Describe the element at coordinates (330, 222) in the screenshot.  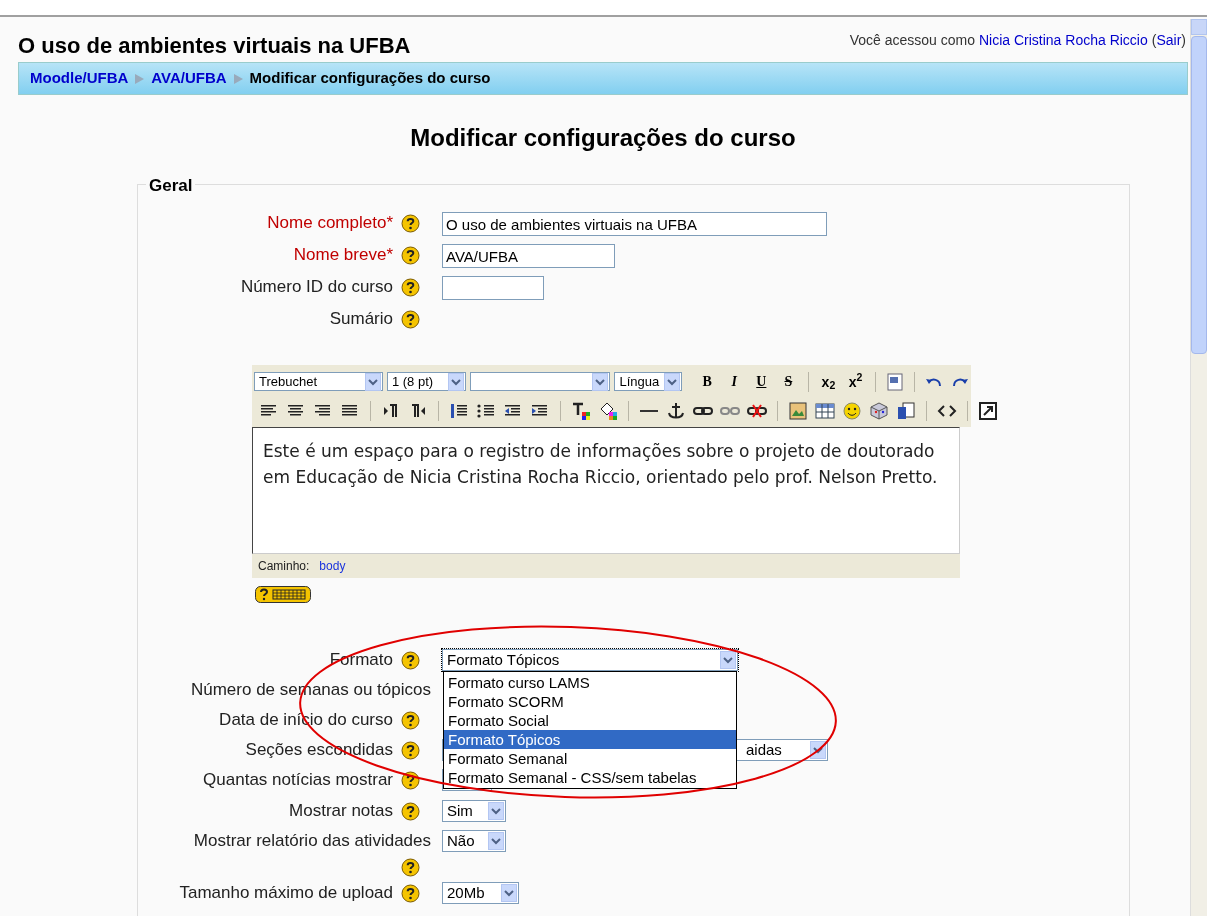
I see `field-label: Nome completo*` at that location.